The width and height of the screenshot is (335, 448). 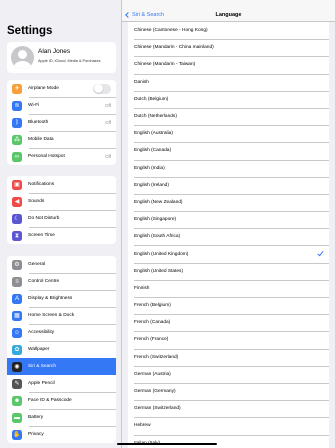 What do you see at coordinates (228, 408) in the screenshot?
I see `language-option: German (Switzerland)` at bounding box center [228, 408].